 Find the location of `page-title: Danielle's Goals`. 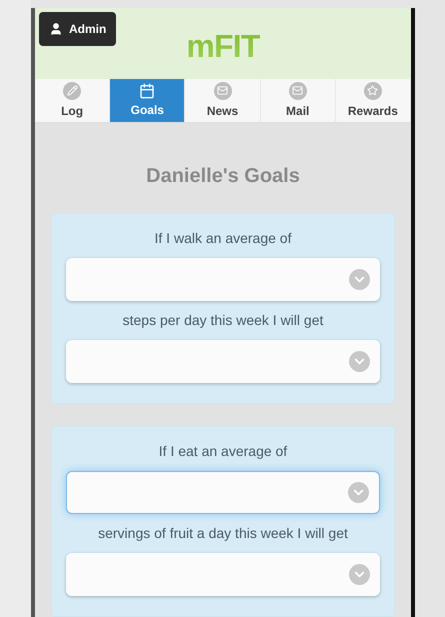

page-title: Danielle's Goals is located at coordinates (223, 176).